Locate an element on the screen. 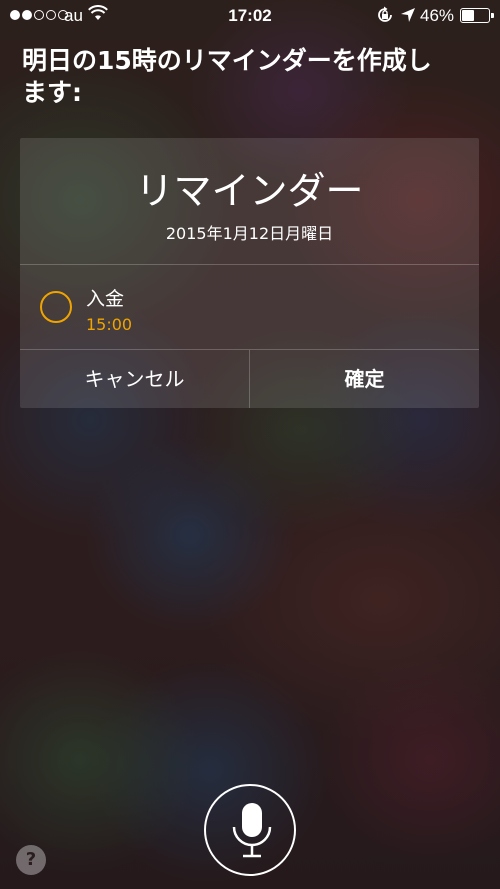 This screenshot has height=889, width=500. microphone-icon is located at coordinates (252, 830).